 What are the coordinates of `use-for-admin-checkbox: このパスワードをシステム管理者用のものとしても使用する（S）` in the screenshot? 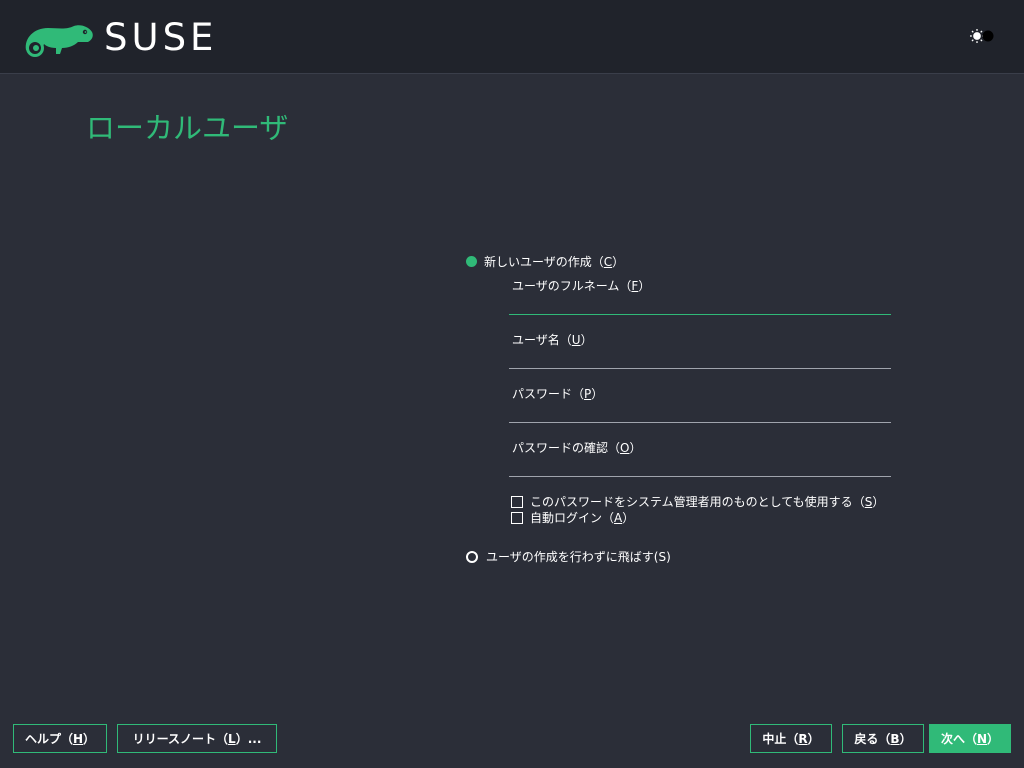 It's located at (697, 501).